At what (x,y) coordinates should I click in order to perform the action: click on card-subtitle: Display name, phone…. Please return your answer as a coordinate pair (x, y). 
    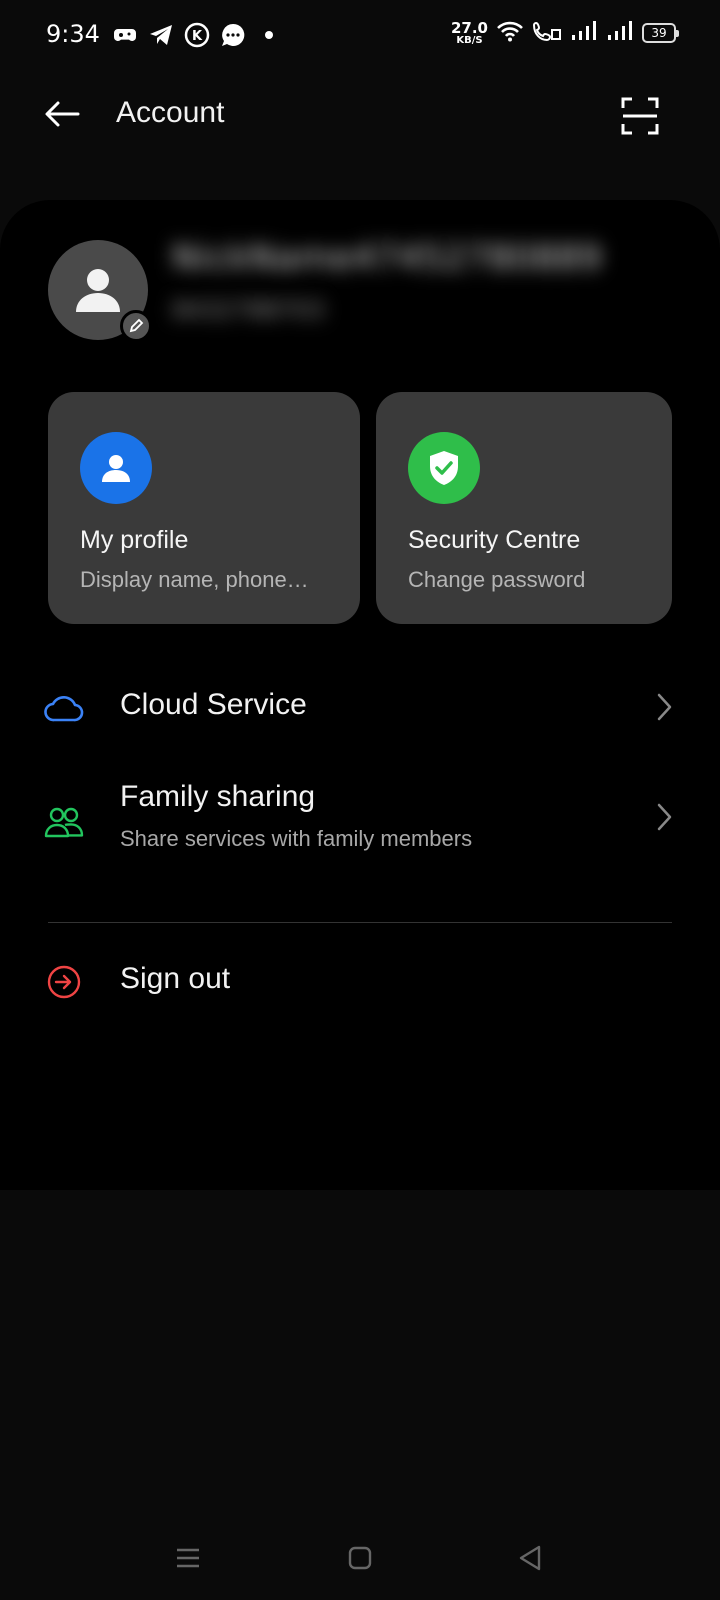
    Looking at the image, I should click on (194, 579).